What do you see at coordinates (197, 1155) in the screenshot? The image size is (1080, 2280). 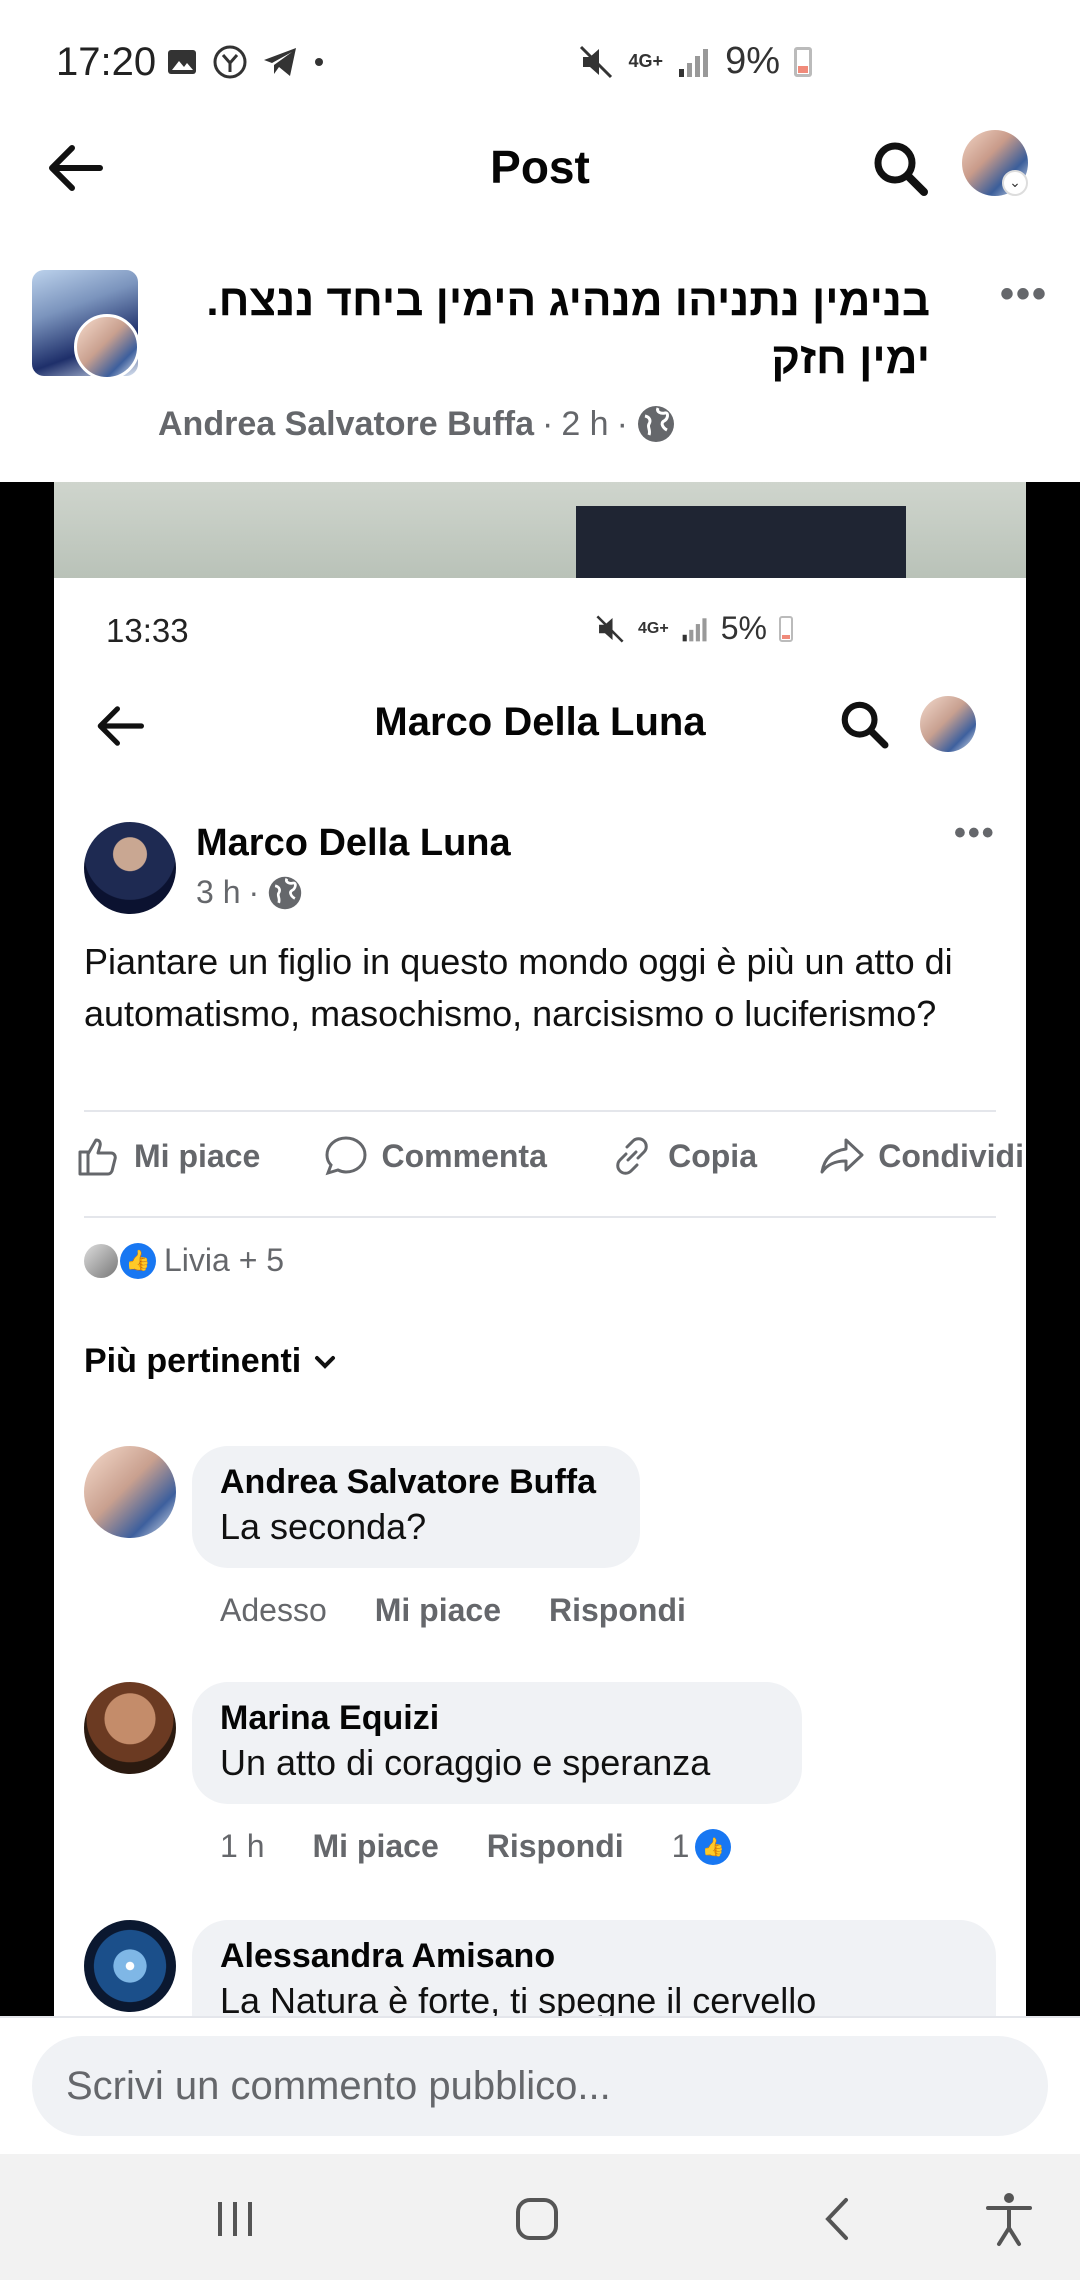 I see `like-label: Mi piace` at bounding box center [197, 1155].